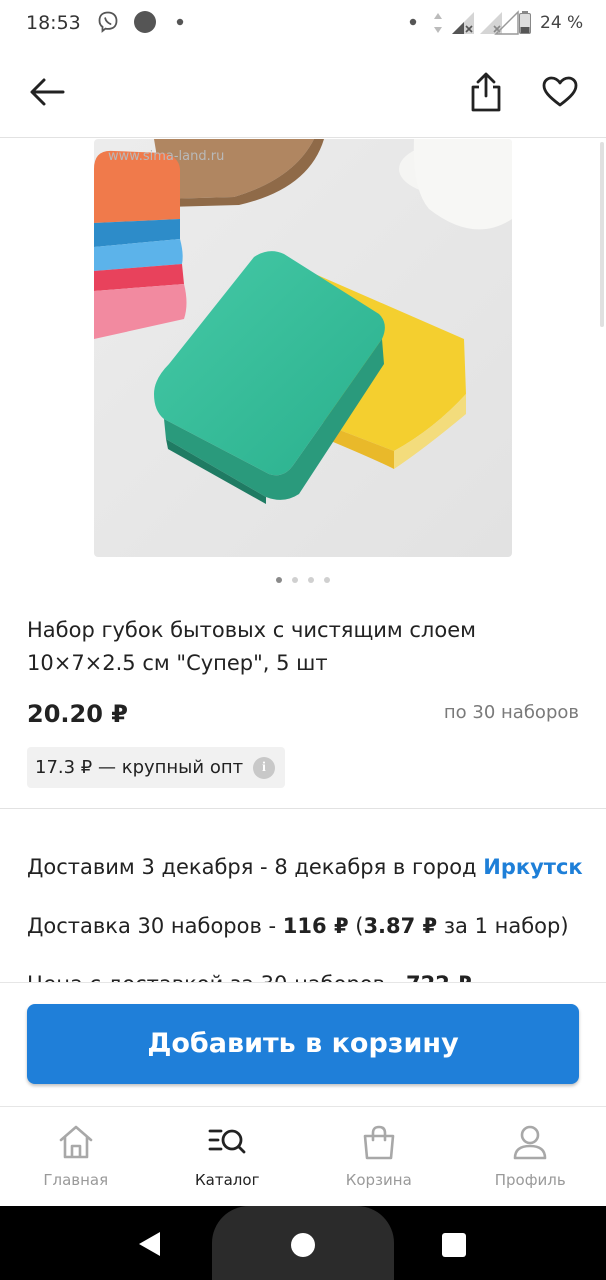  What do you see at coordinates (454, 1245) in the screenshot?
I see `system-recents-icon` at bounding box center [454, 1245].